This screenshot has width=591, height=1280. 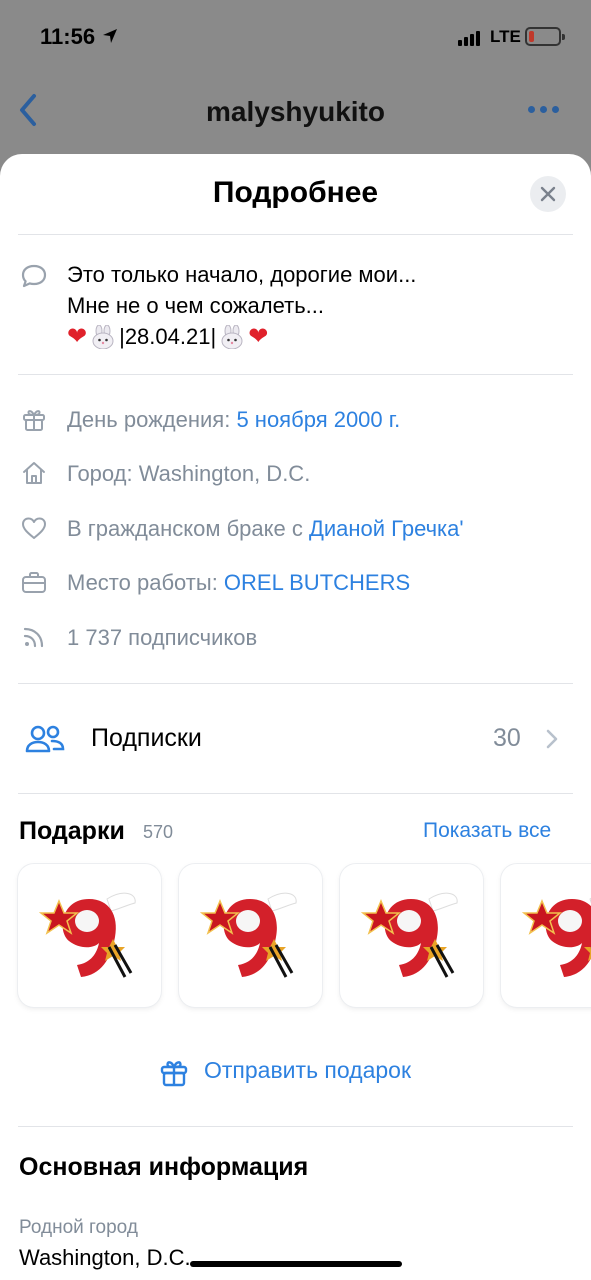 I want to click on relationship-row: В гражданском браке с Дианой Гречка', so click(x=295, y=528).